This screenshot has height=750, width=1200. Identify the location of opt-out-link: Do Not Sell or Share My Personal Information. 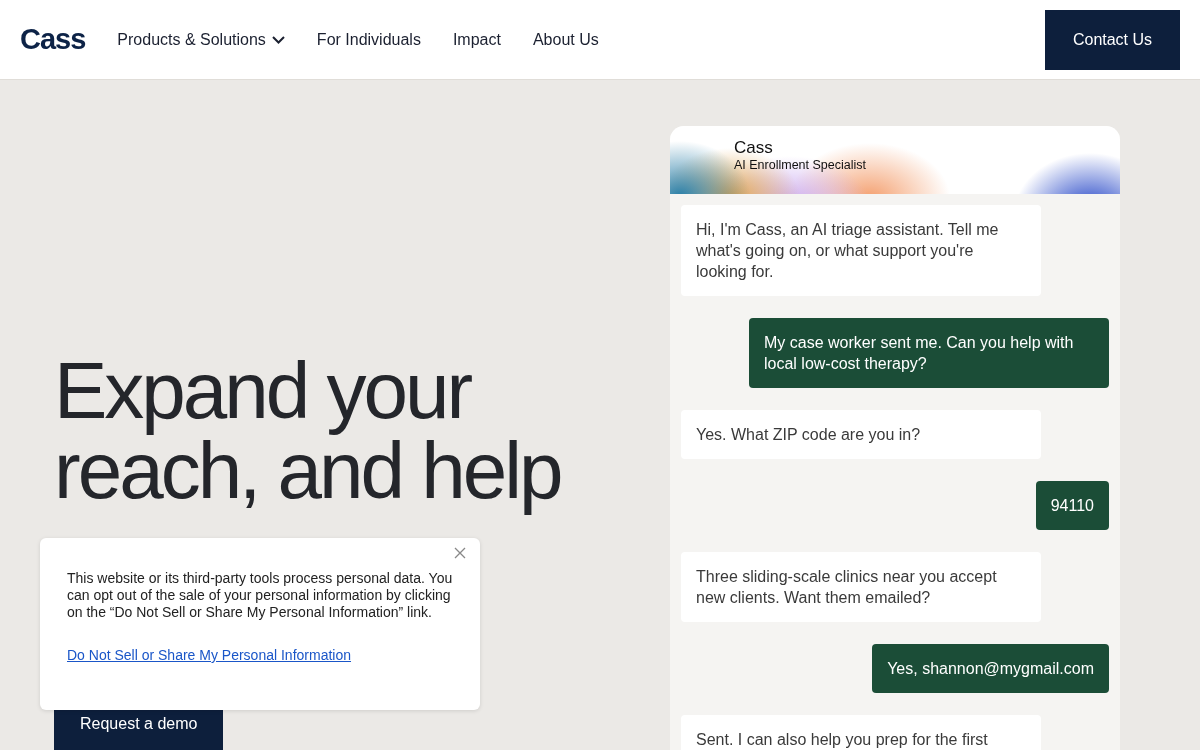
(209, 655).